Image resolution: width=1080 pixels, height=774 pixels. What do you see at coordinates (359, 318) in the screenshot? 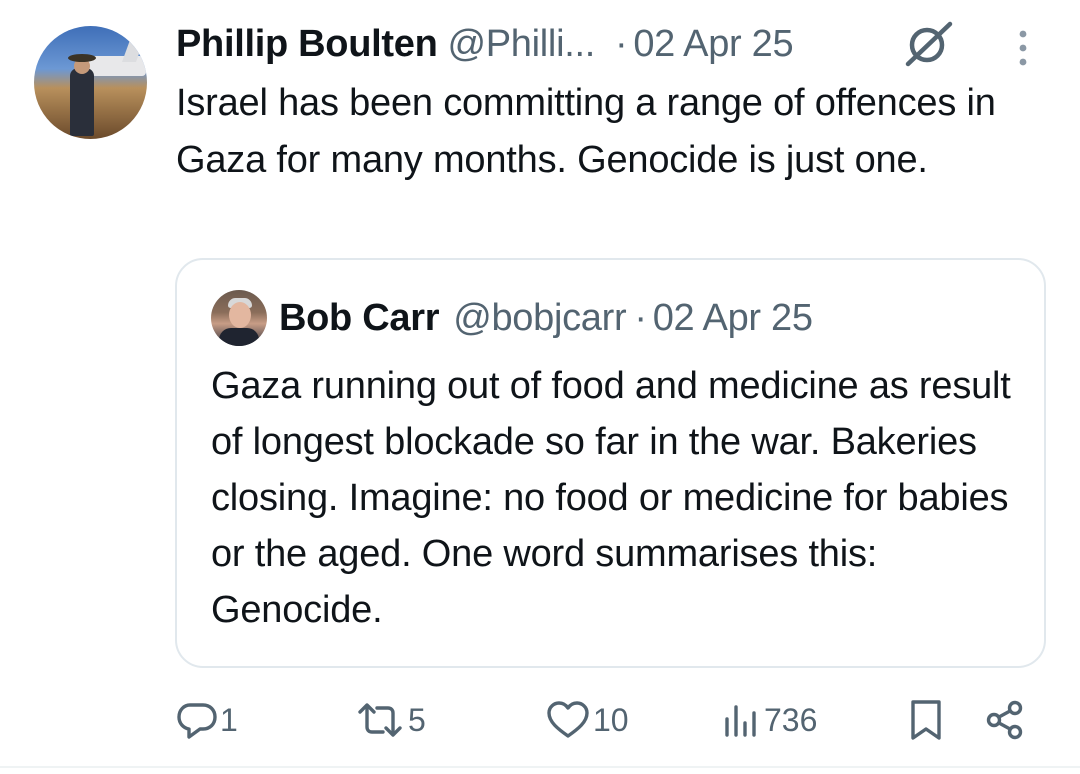
I see `quoted-author-name: Bob Carr` at bounding box center [359, 318].